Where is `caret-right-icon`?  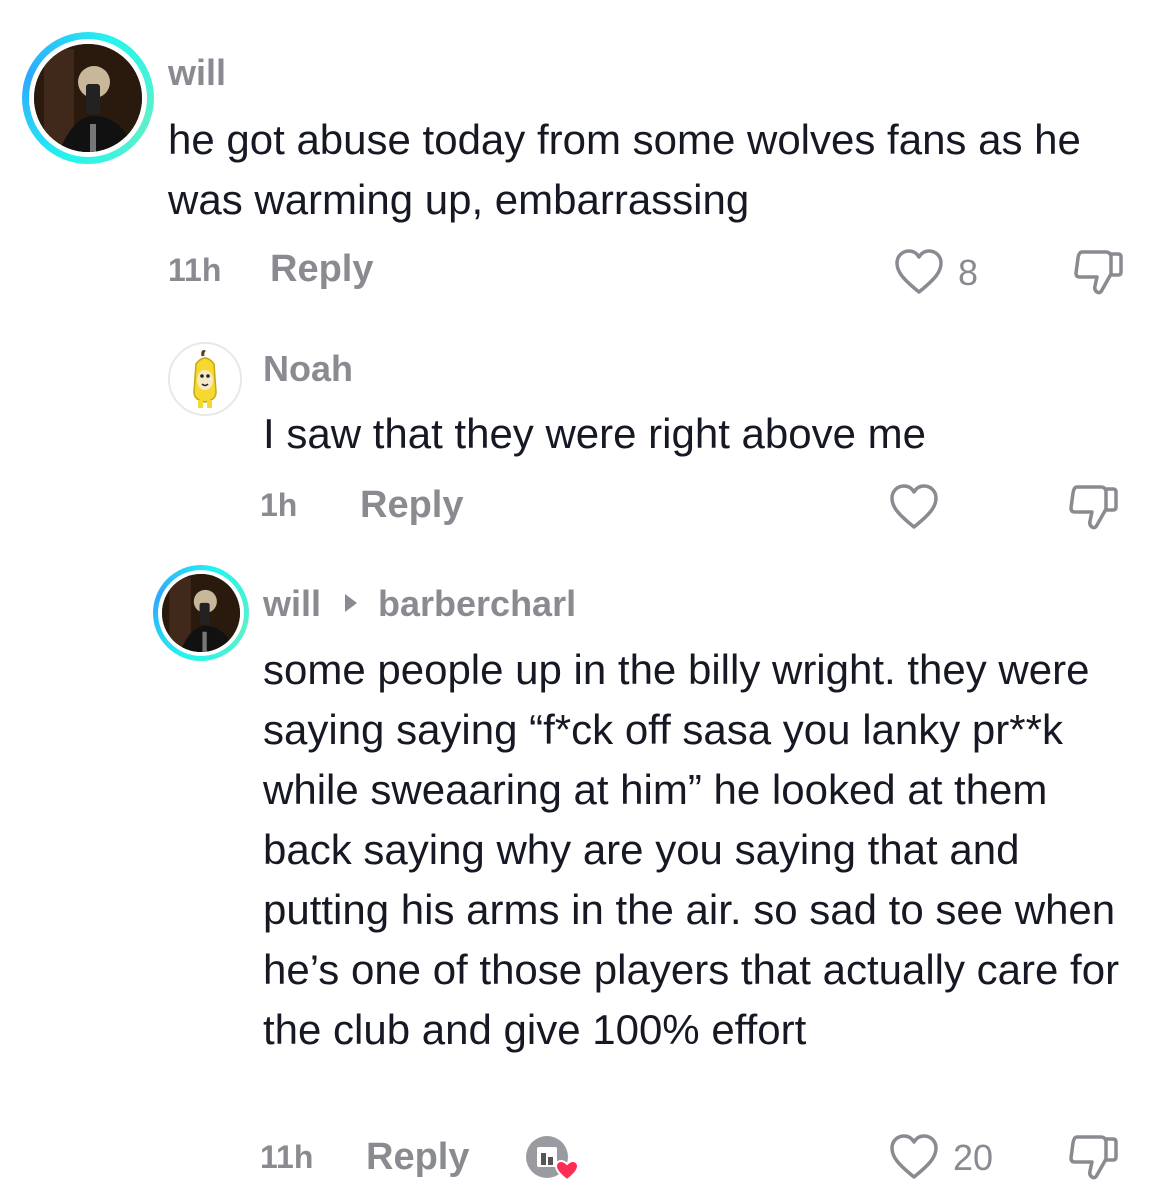
caret-right-icon is located at coordinates (351, 603).